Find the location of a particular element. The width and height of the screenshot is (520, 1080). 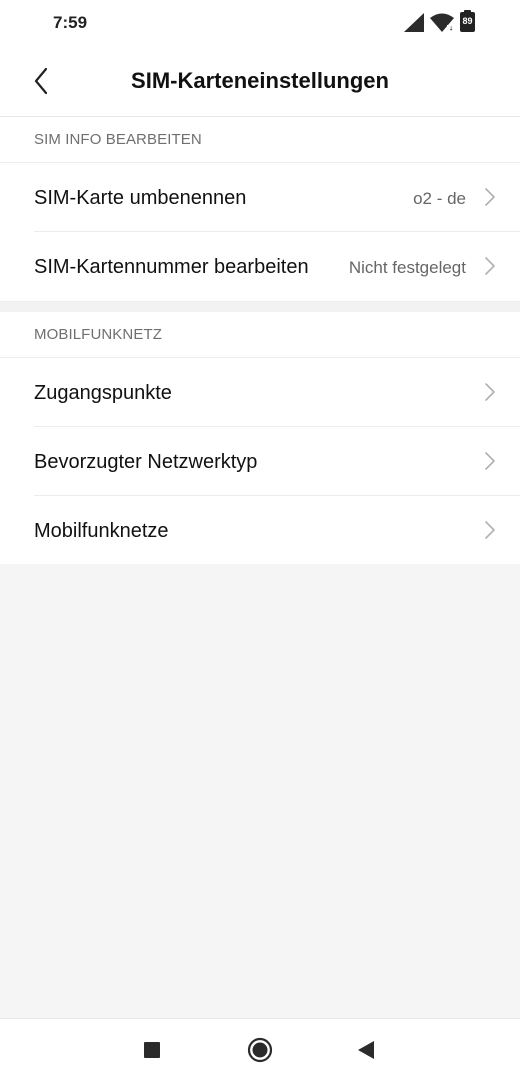

section-header: SIM INFO BEARBEITEN is located at coordinates (260, 140).